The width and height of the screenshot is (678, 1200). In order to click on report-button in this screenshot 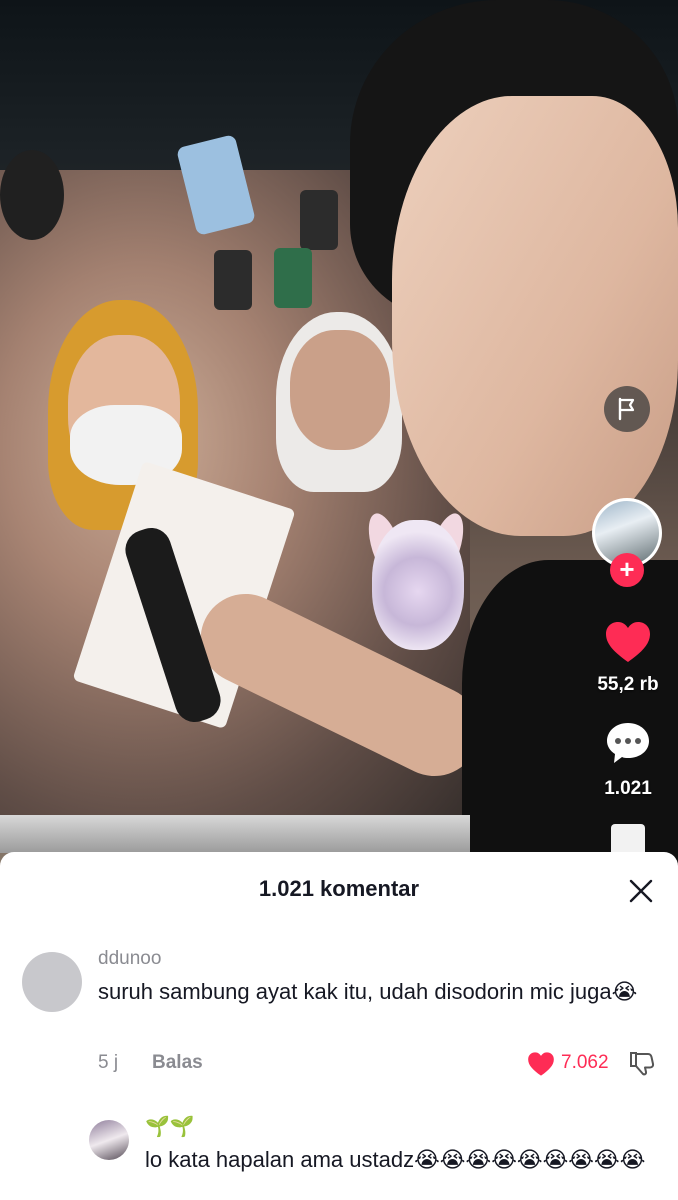, I will do `click(627, 409)`.